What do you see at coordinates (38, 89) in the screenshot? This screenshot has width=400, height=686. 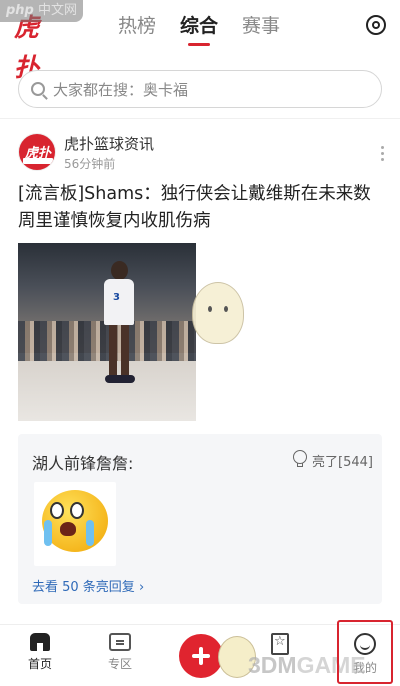 I see `search-icon` at bounding box center [38, 89].